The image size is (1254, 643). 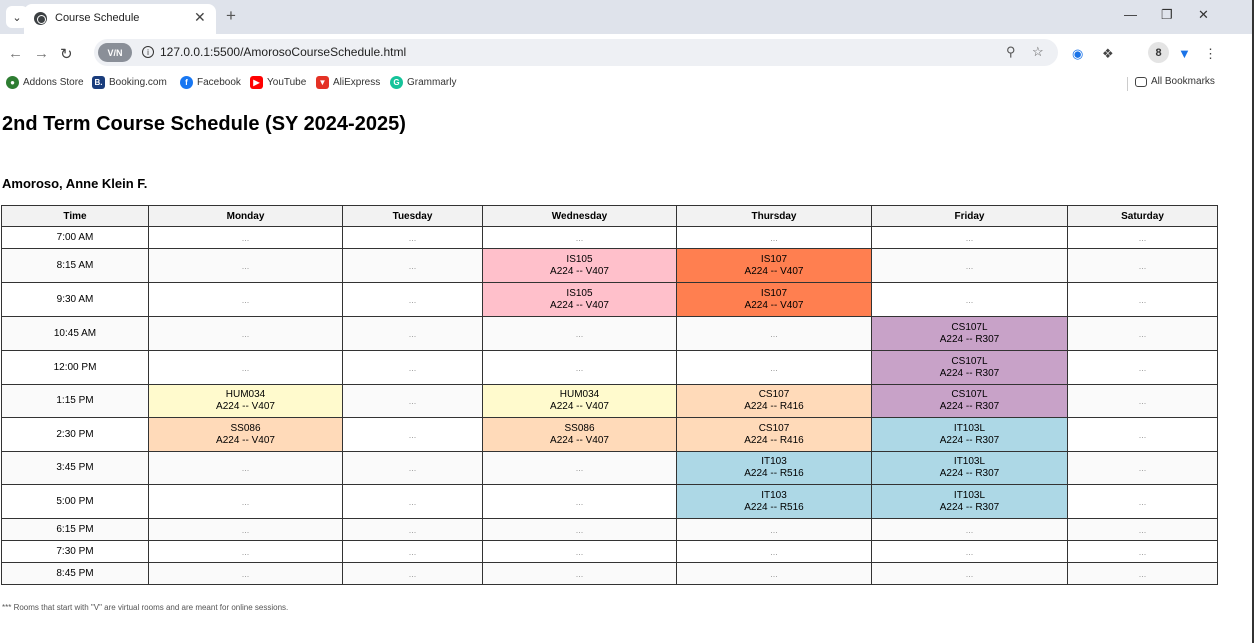 I want to click on course-cell: IS107 A224 -- V407, so click(x=774, y=299).